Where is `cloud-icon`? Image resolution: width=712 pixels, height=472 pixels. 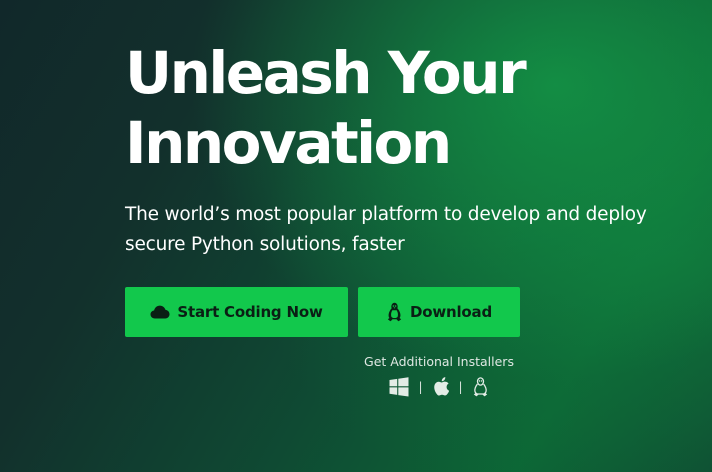
cloud-icon is located at coordinates (160, 312).